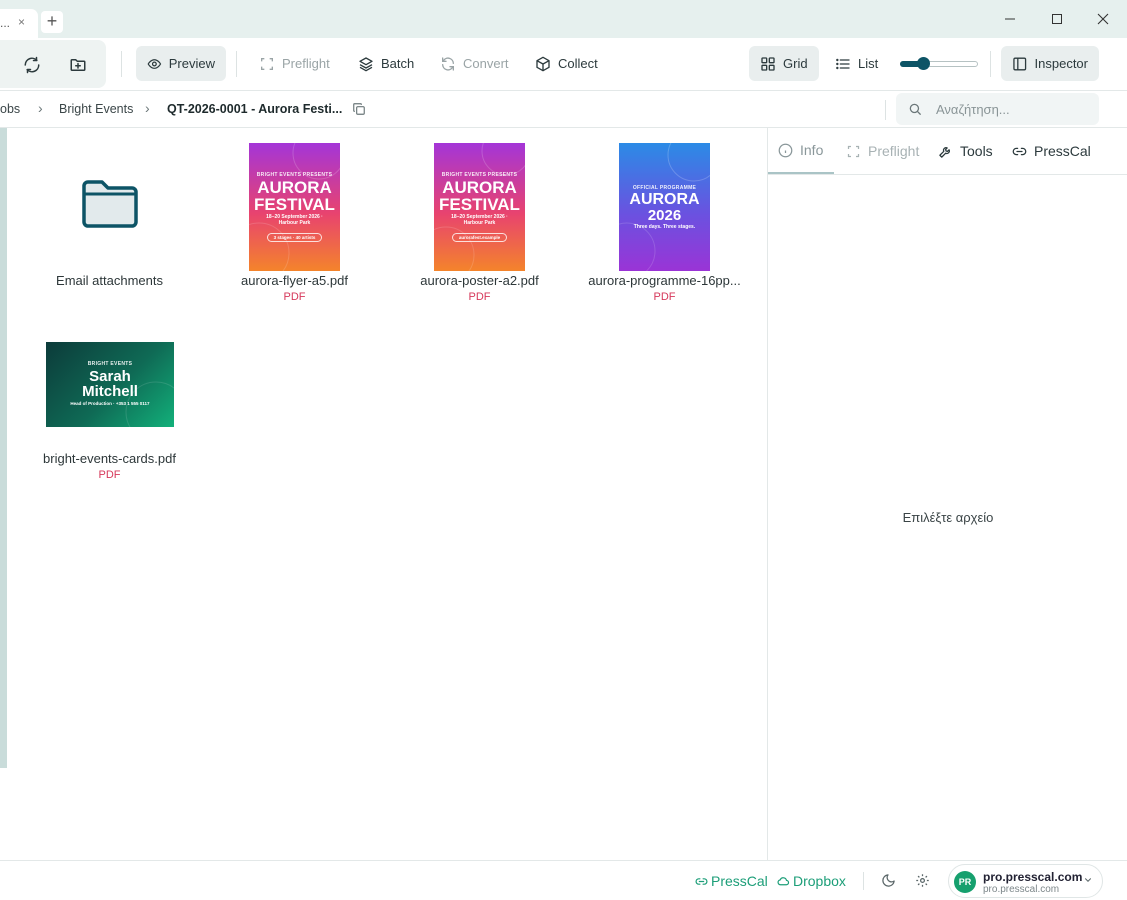  What do you see at coordinates (3, 448) in the screenshot?
I see `sidebar-collapsed-strip` at bounding box center [3, 448].